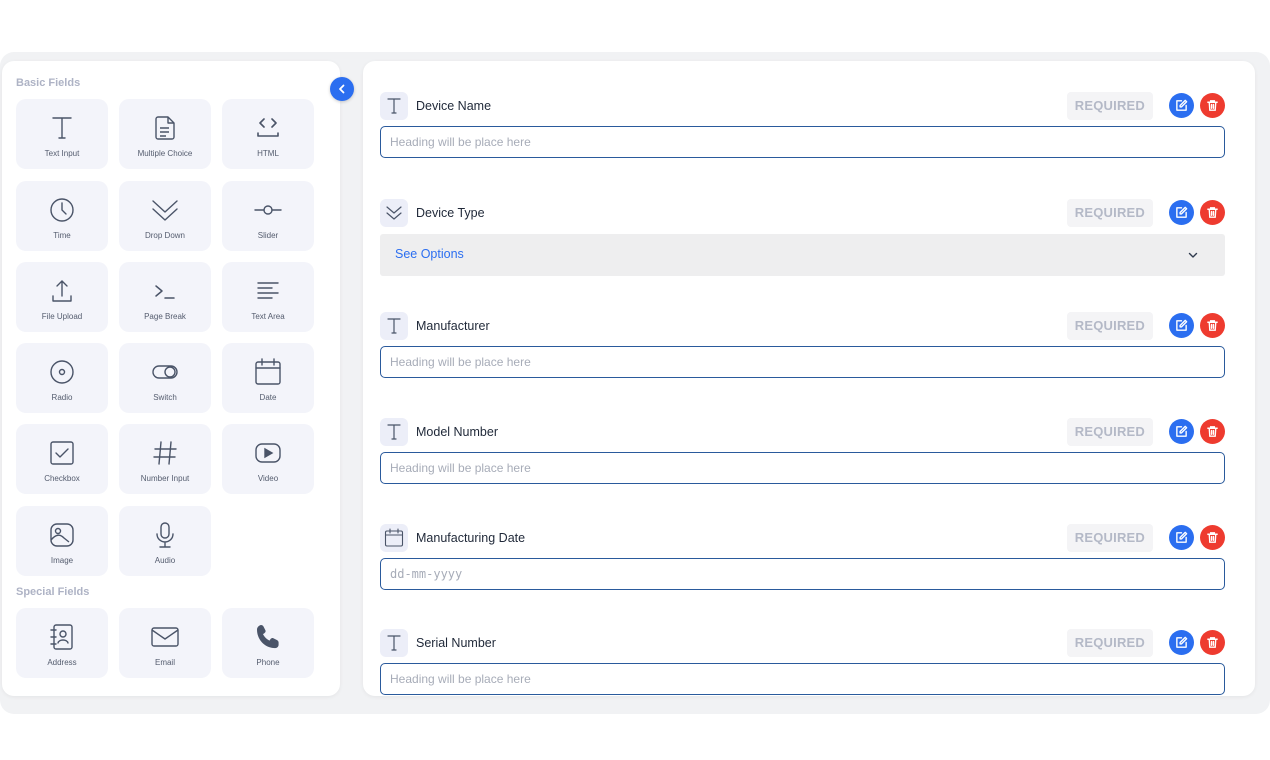 Image resolution: width=1270 pixels, height=760 pixels. What do you see at coordinates (802, 556) in the screenshot?
I see `form-field-manufacturing-date: Manufacturing Date REQUIRED` at bounding box center [802, 556].